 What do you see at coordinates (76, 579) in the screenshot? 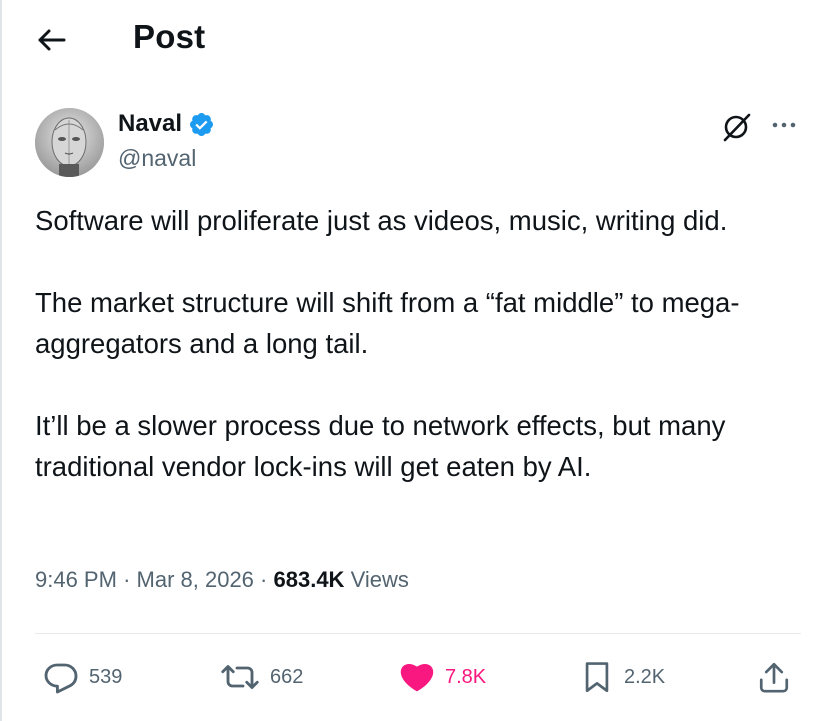
I see `post-time: 9:46 PM` at bounding box center [76, 579].